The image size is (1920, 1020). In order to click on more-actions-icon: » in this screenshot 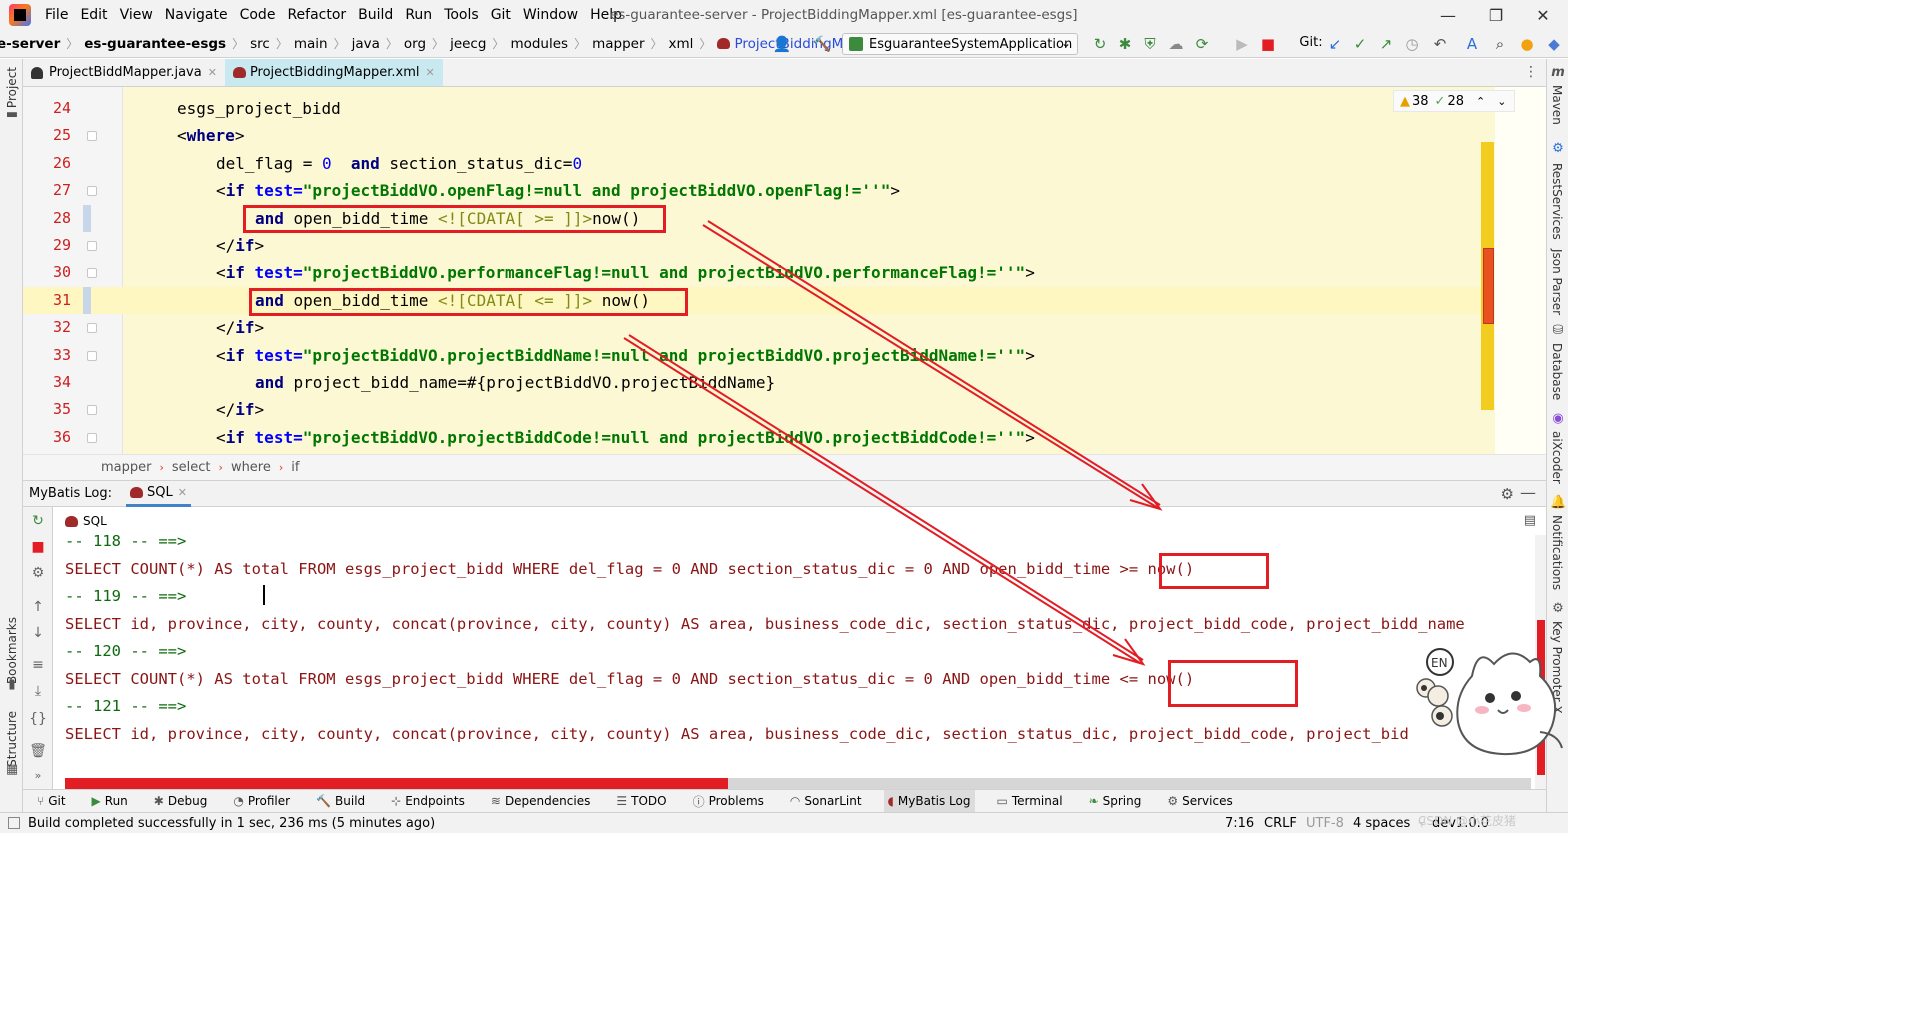, I will do `click(38, 775)`.